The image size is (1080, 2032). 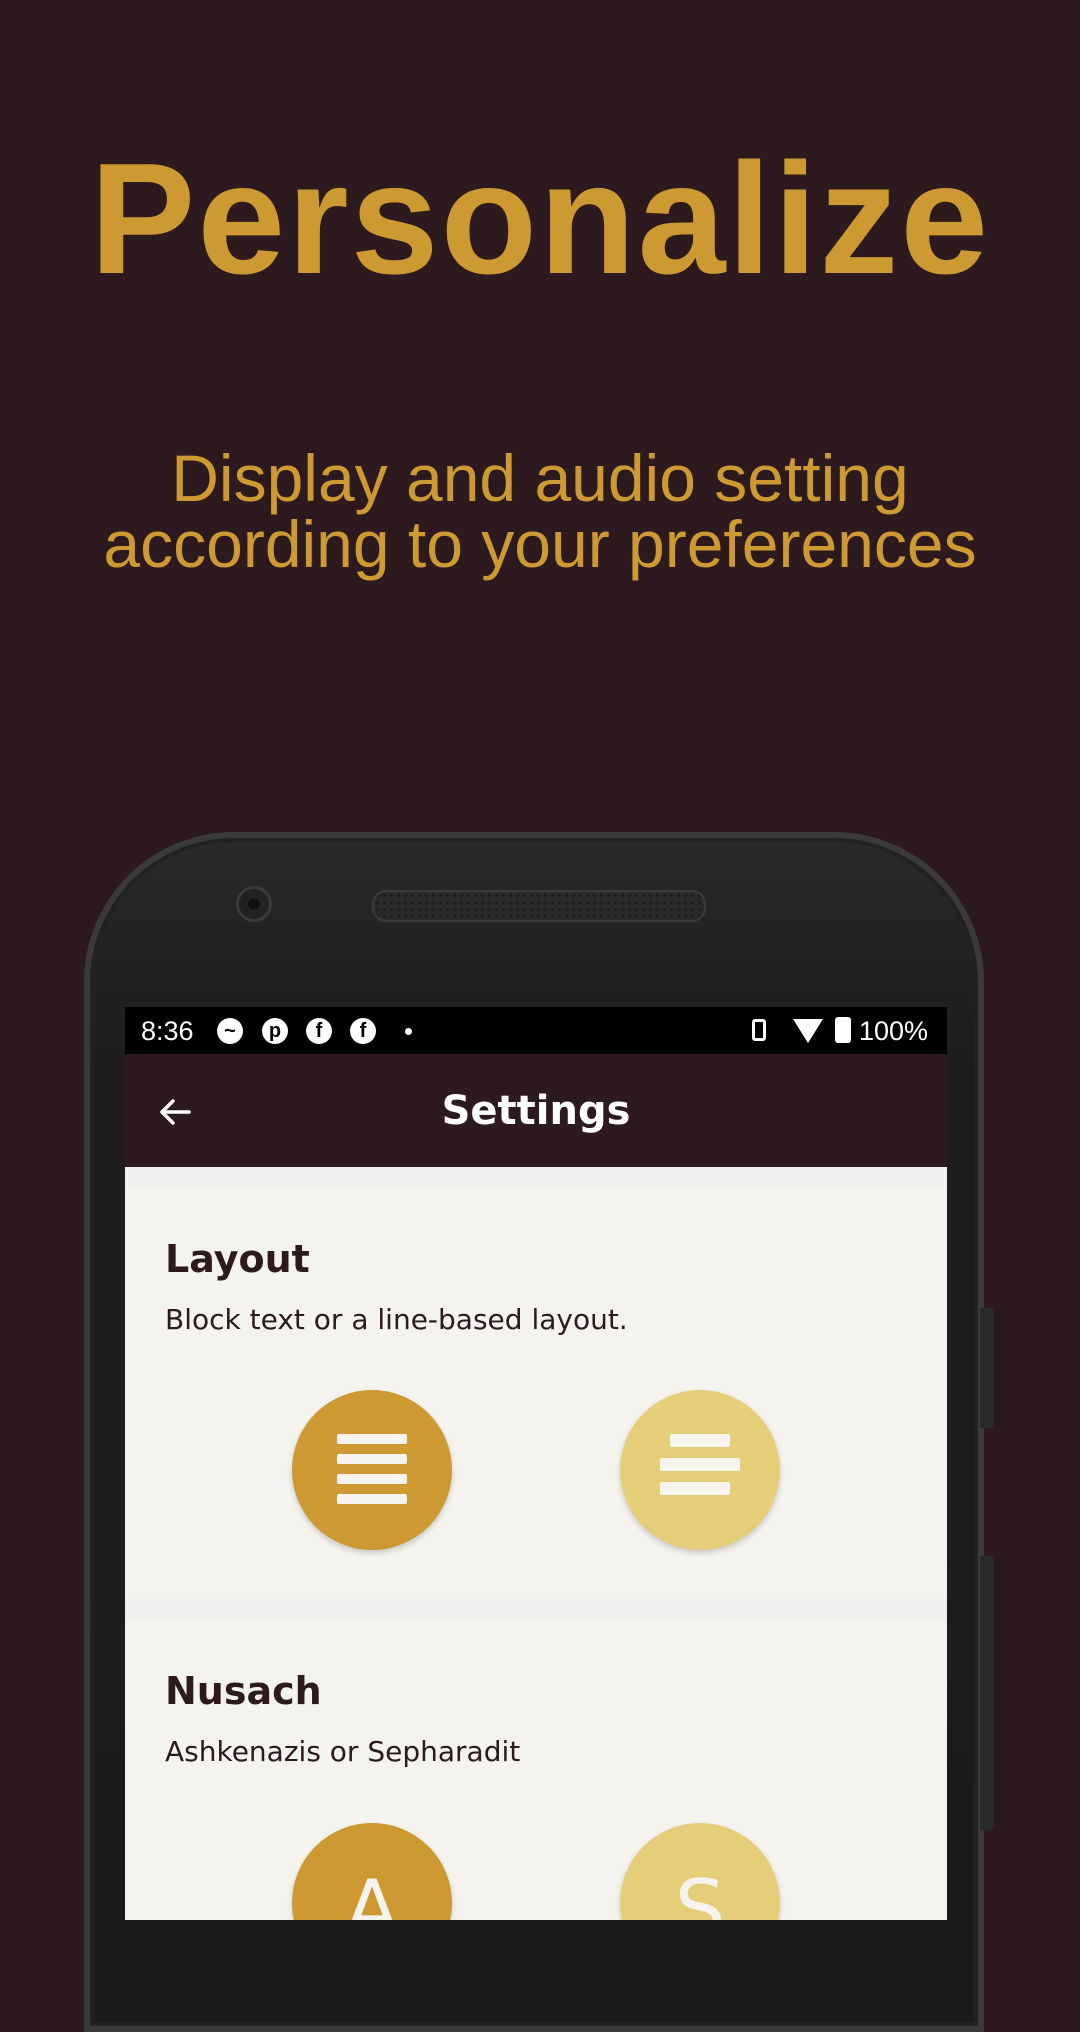 What do you see at coordinates (759, 1030) in the screenshot?
I see `vibrate-icon` at bounding box center [759, 1030].